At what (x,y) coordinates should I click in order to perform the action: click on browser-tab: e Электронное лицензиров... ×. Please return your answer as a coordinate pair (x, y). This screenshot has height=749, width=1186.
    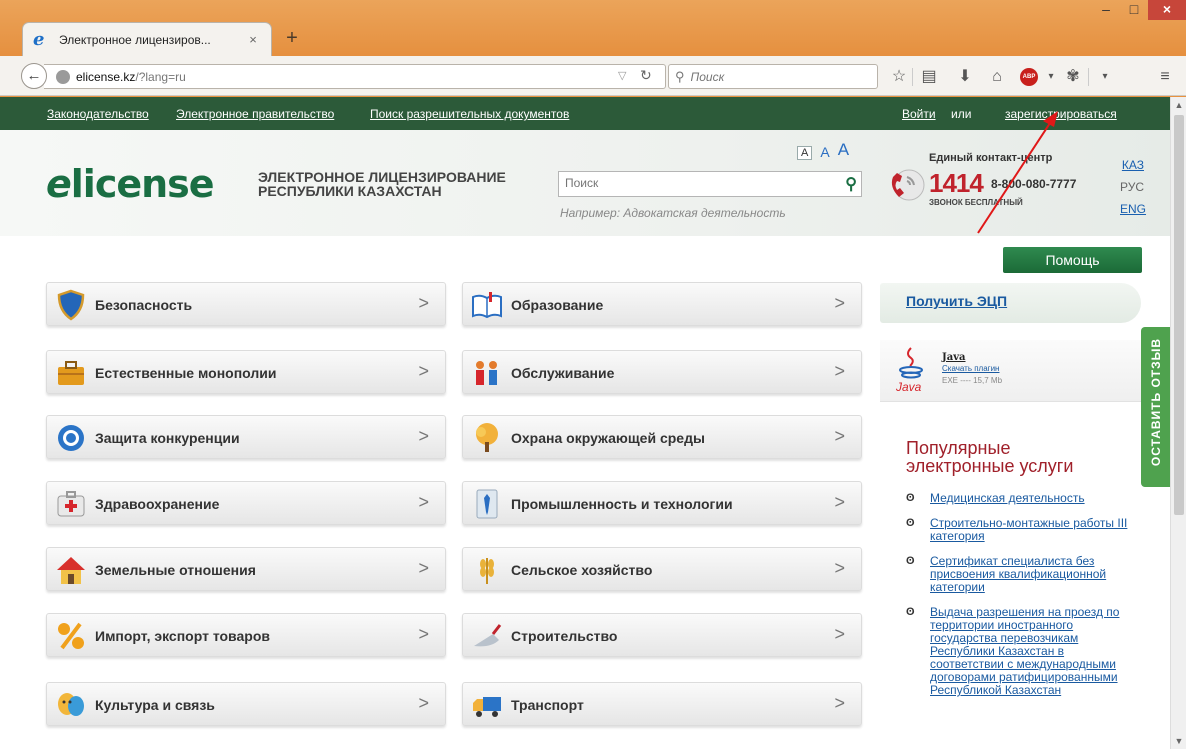
    Looking at the image, I should click on (147, 39).